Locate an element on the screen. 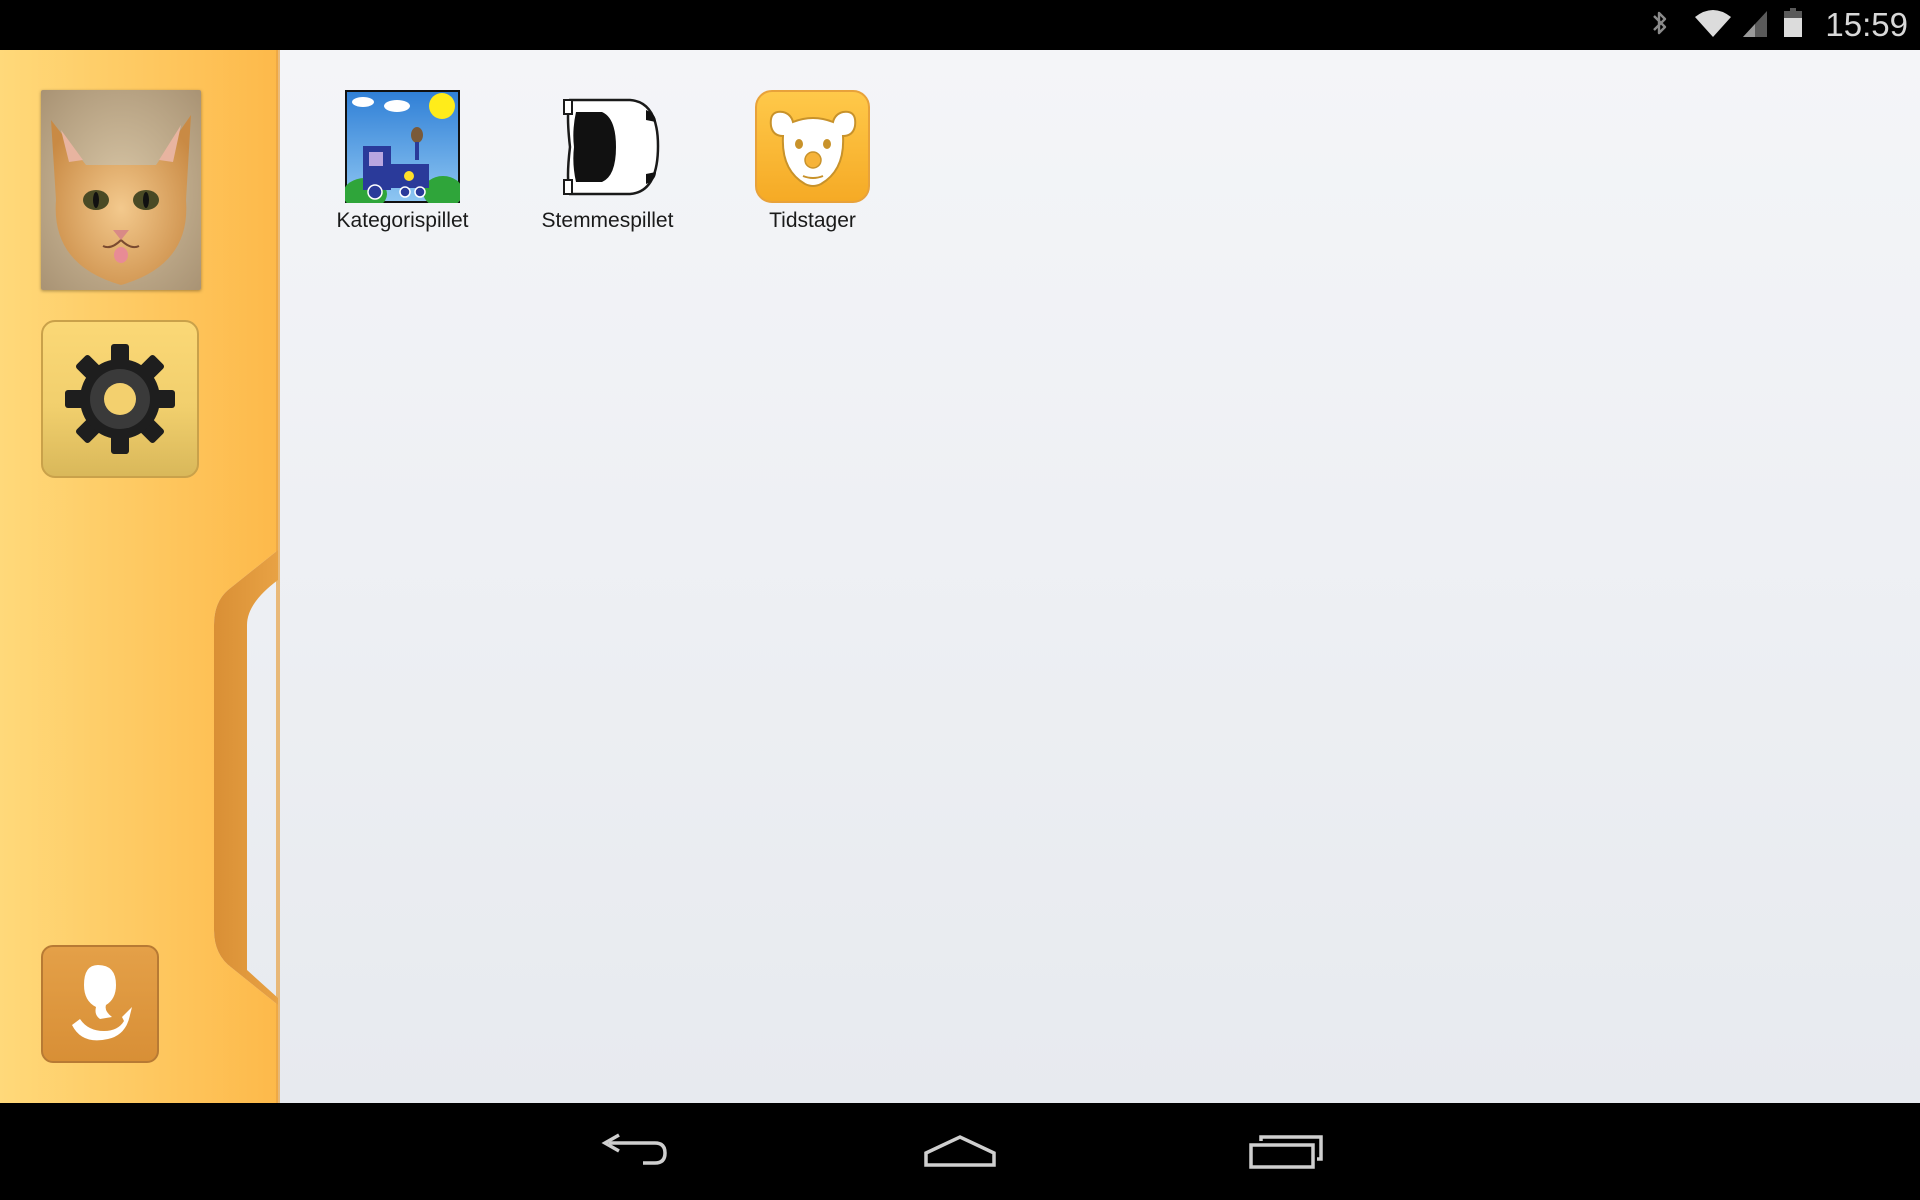 The height and width of the screenshot is (1200, 1920). status-bar: 15:59 is located at coordinates (960, 25).